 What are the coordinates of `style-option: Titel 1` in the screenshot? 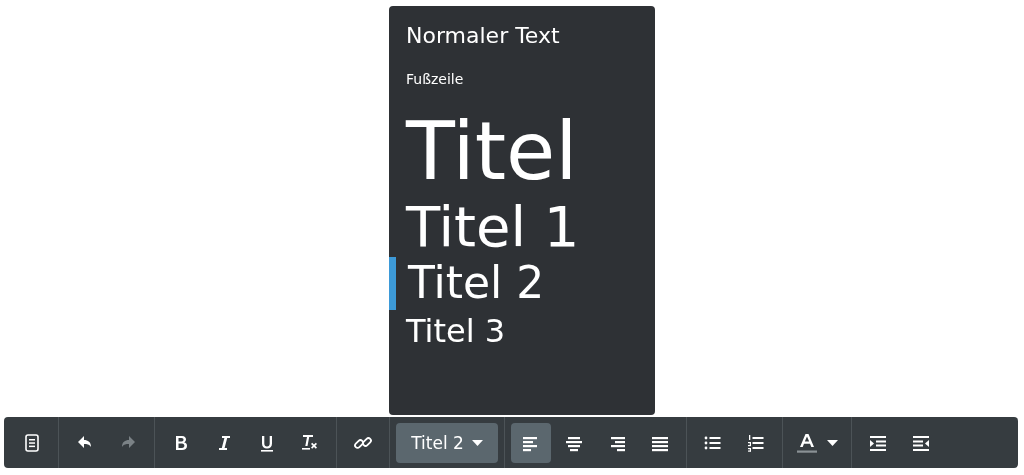 It's located at (522, 226).